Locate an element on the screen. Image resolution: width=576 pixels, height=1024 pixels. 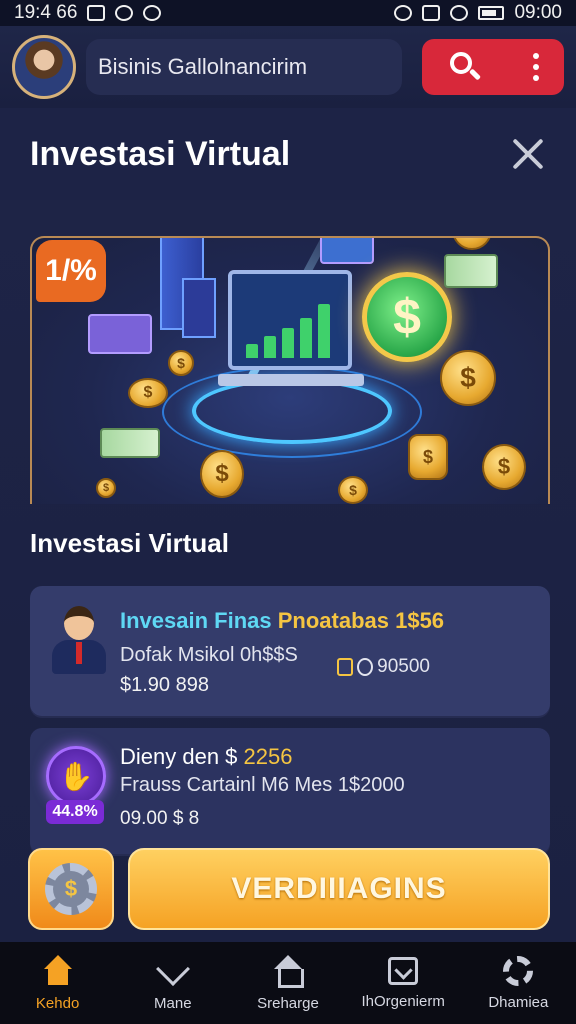
nav-item-home: Kehdo is located at coordinates (58, 983).